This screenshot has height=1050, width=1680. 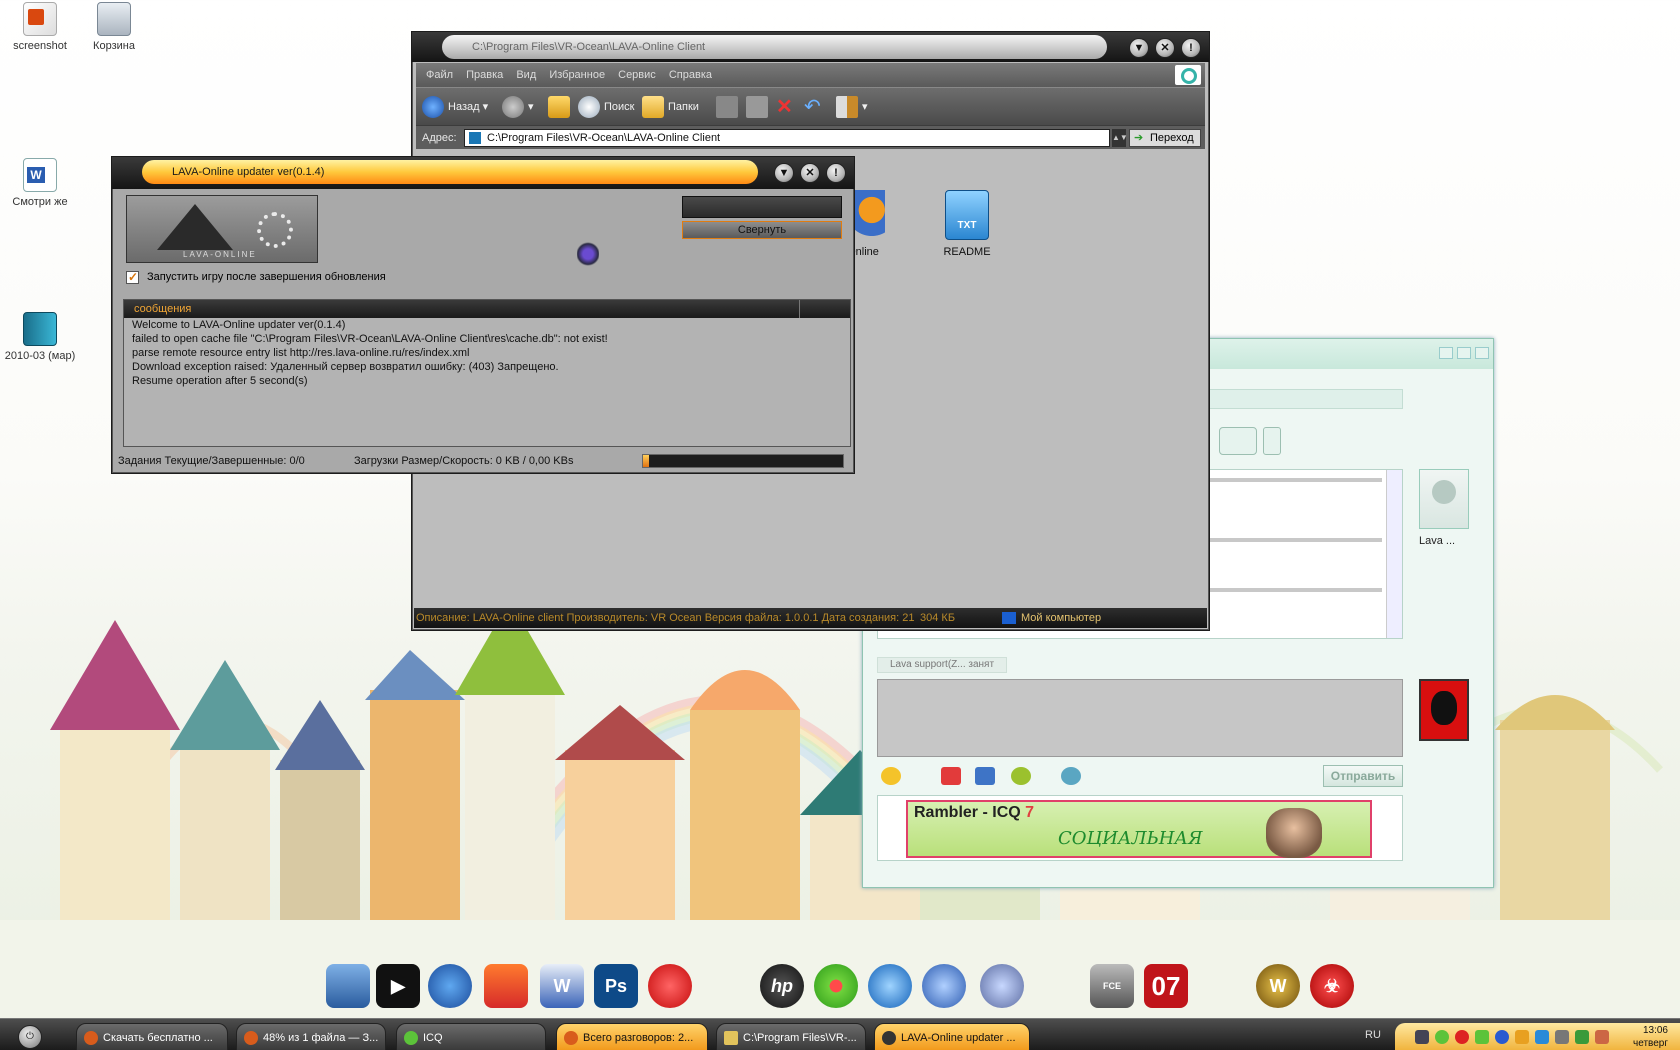 I want to click on word-icon: W, so click(x=562, y=986).